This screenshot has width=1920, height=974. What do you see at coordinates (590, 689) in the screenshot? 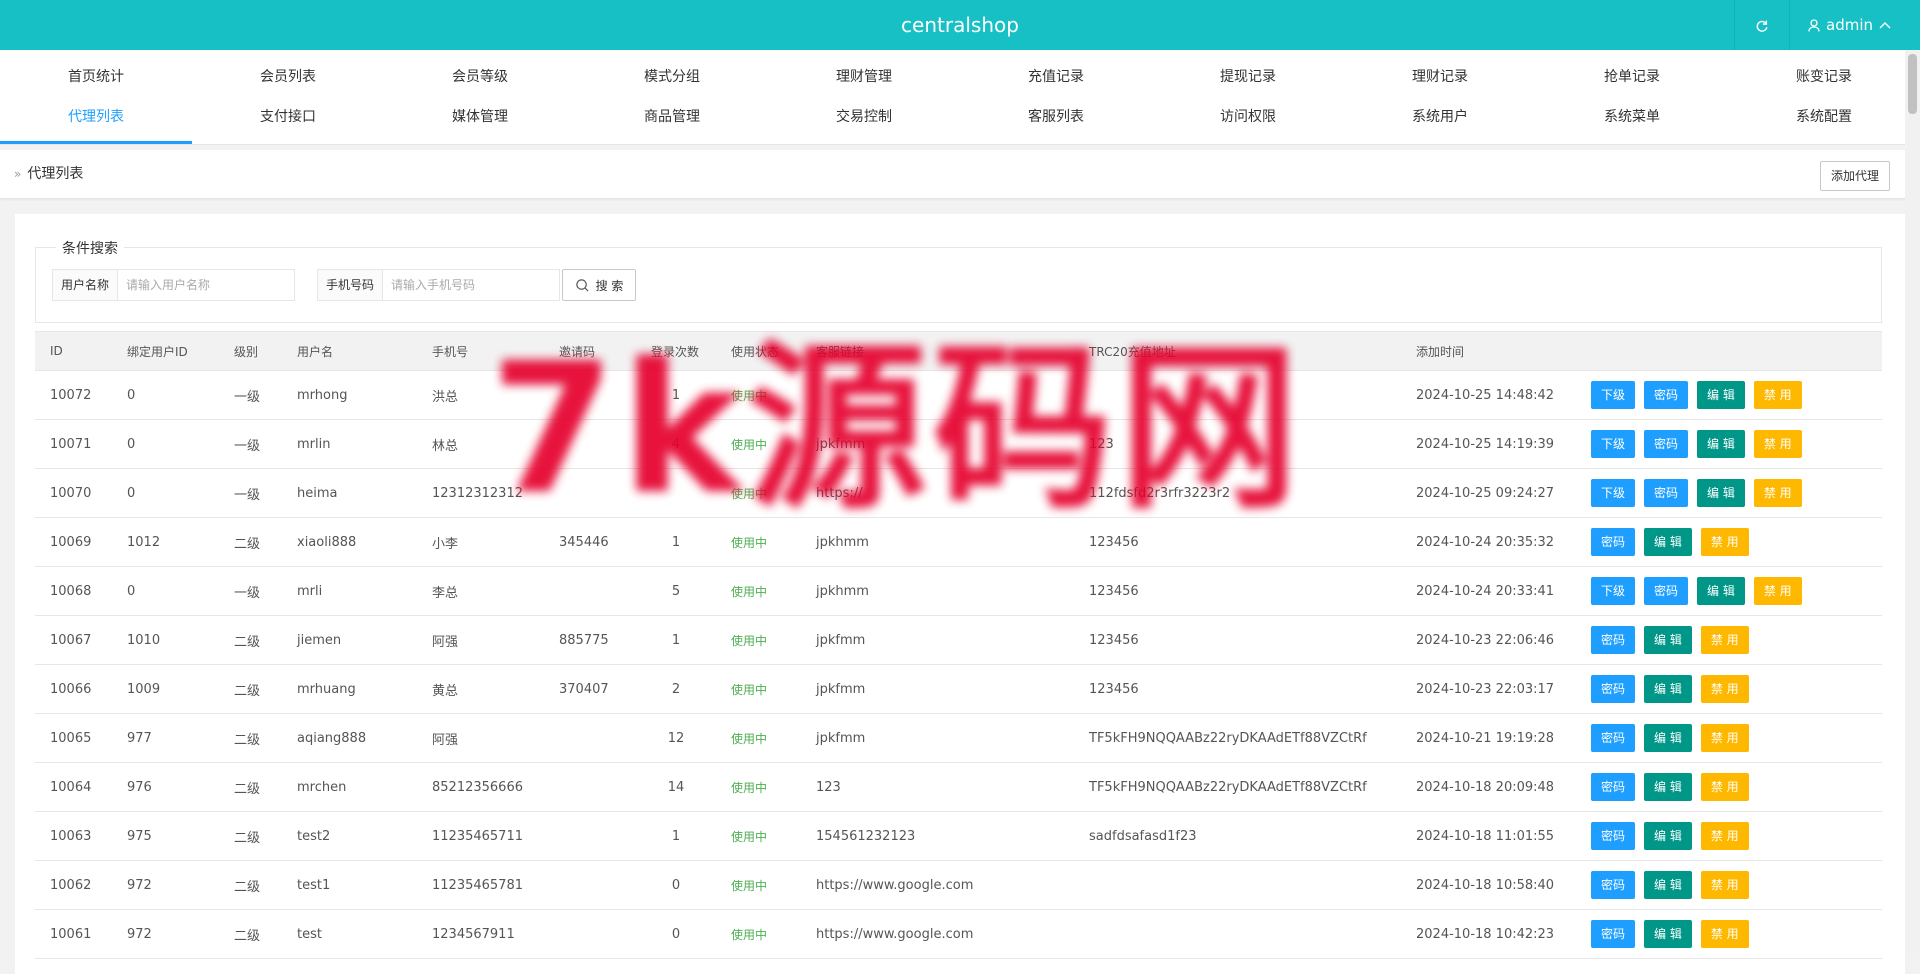
I see `cell-code: 370407` at bounding box center [590, 689].